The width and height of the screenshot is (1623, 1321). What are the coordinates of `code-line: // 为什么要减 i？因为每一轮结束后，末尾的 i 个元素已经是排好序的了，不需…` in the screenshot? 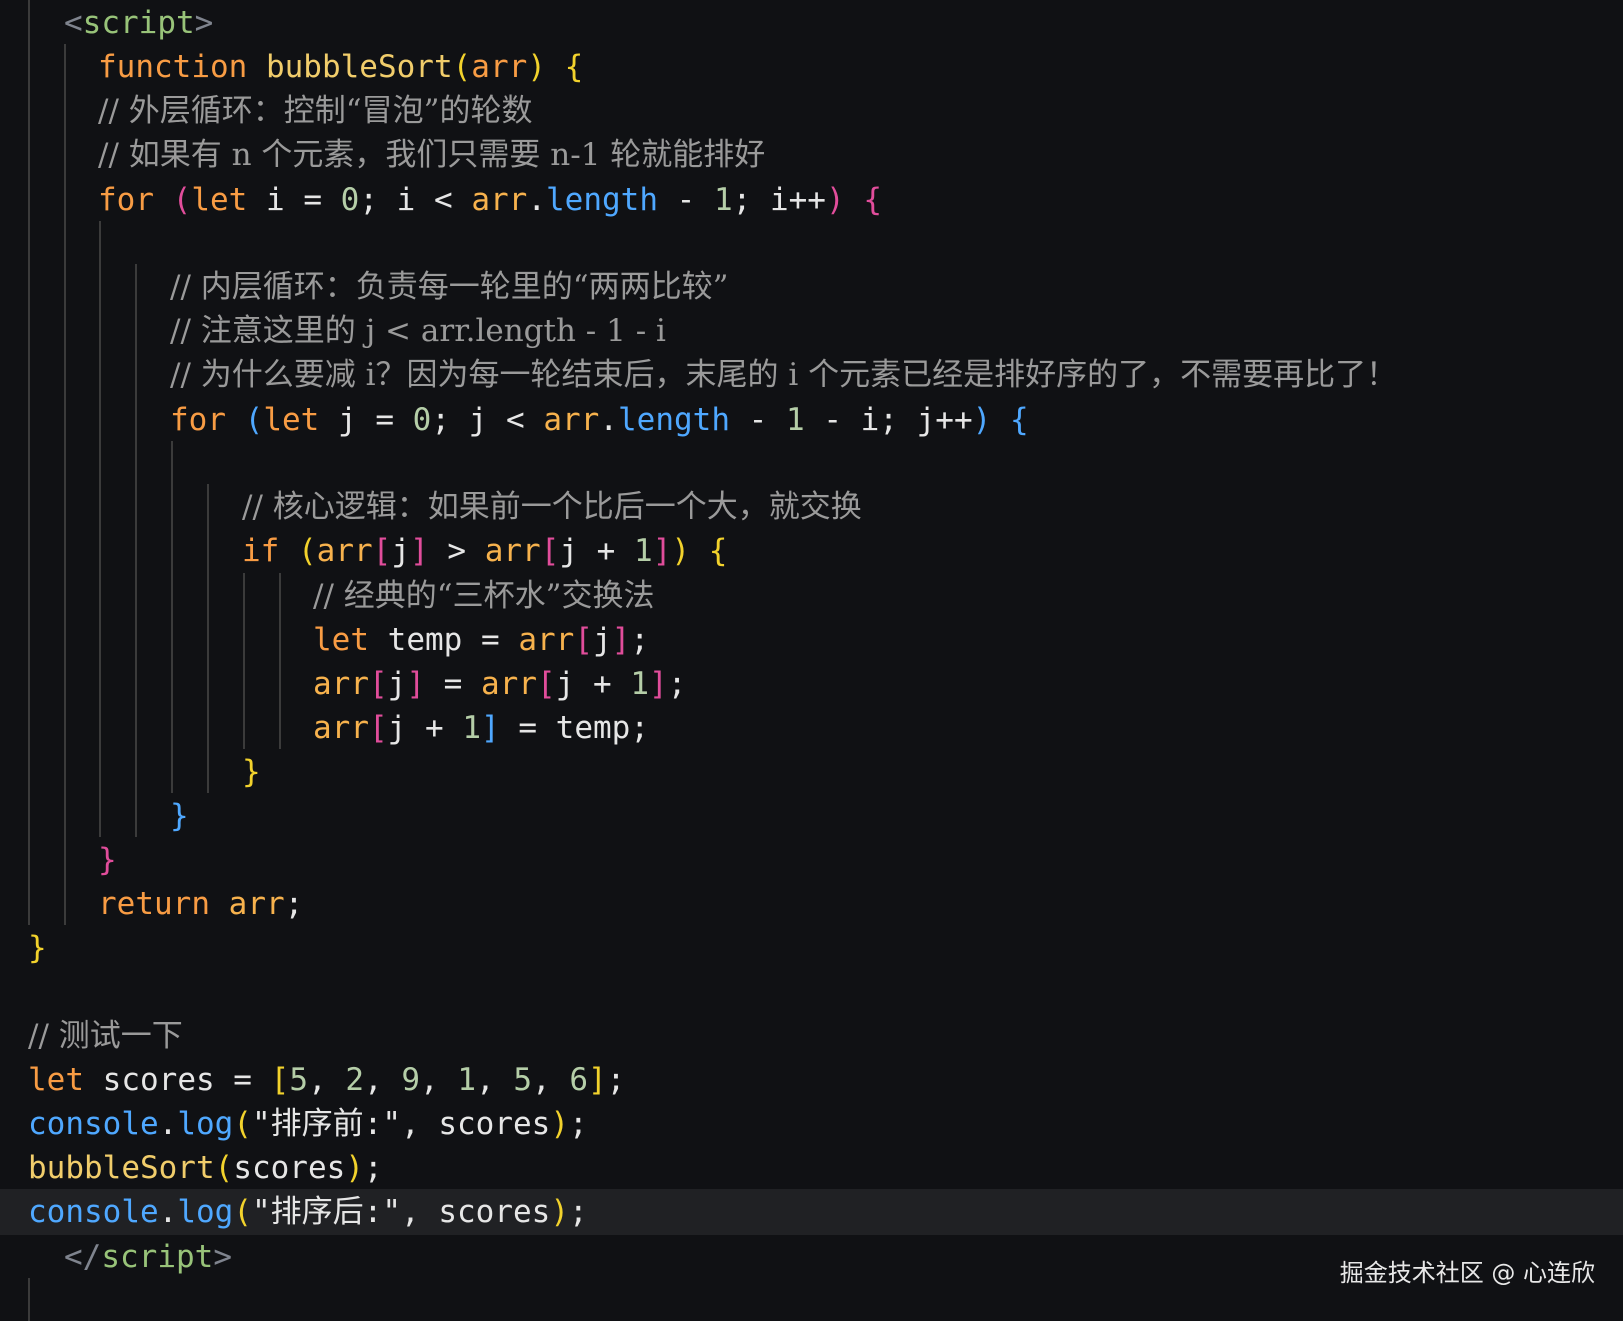 It's located at (811, 375).